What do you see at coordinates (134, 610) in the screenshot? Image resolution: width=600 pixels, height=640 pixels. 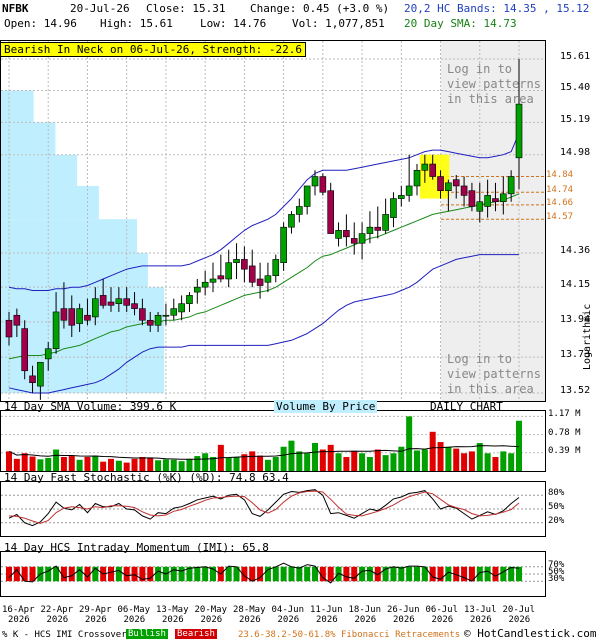 I see `date-label: 06-May` at bounding box center [134, 610].